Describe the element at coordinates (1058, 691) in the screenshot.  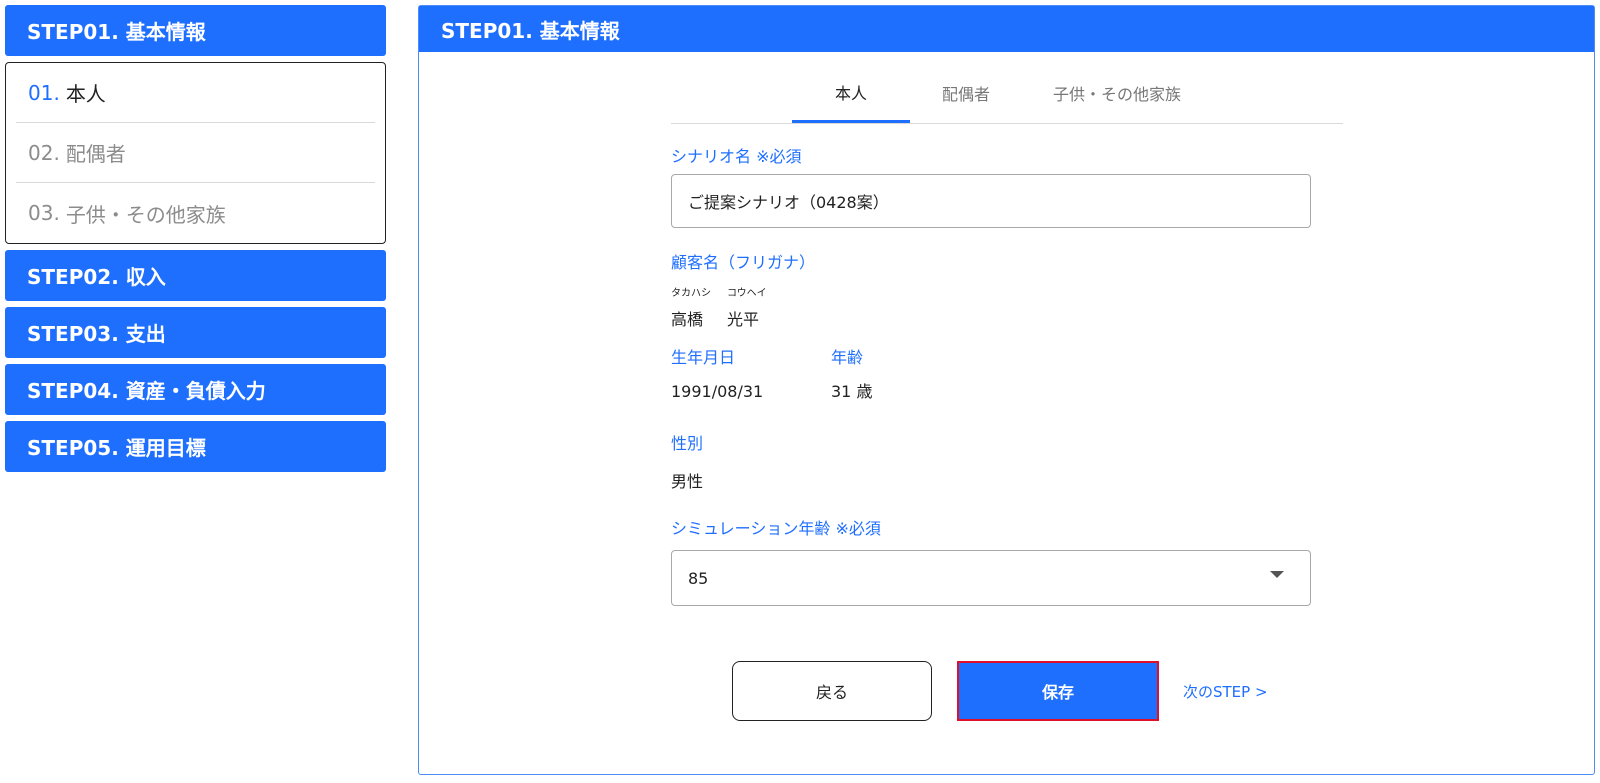
I see `save-button: 保存` at that location.